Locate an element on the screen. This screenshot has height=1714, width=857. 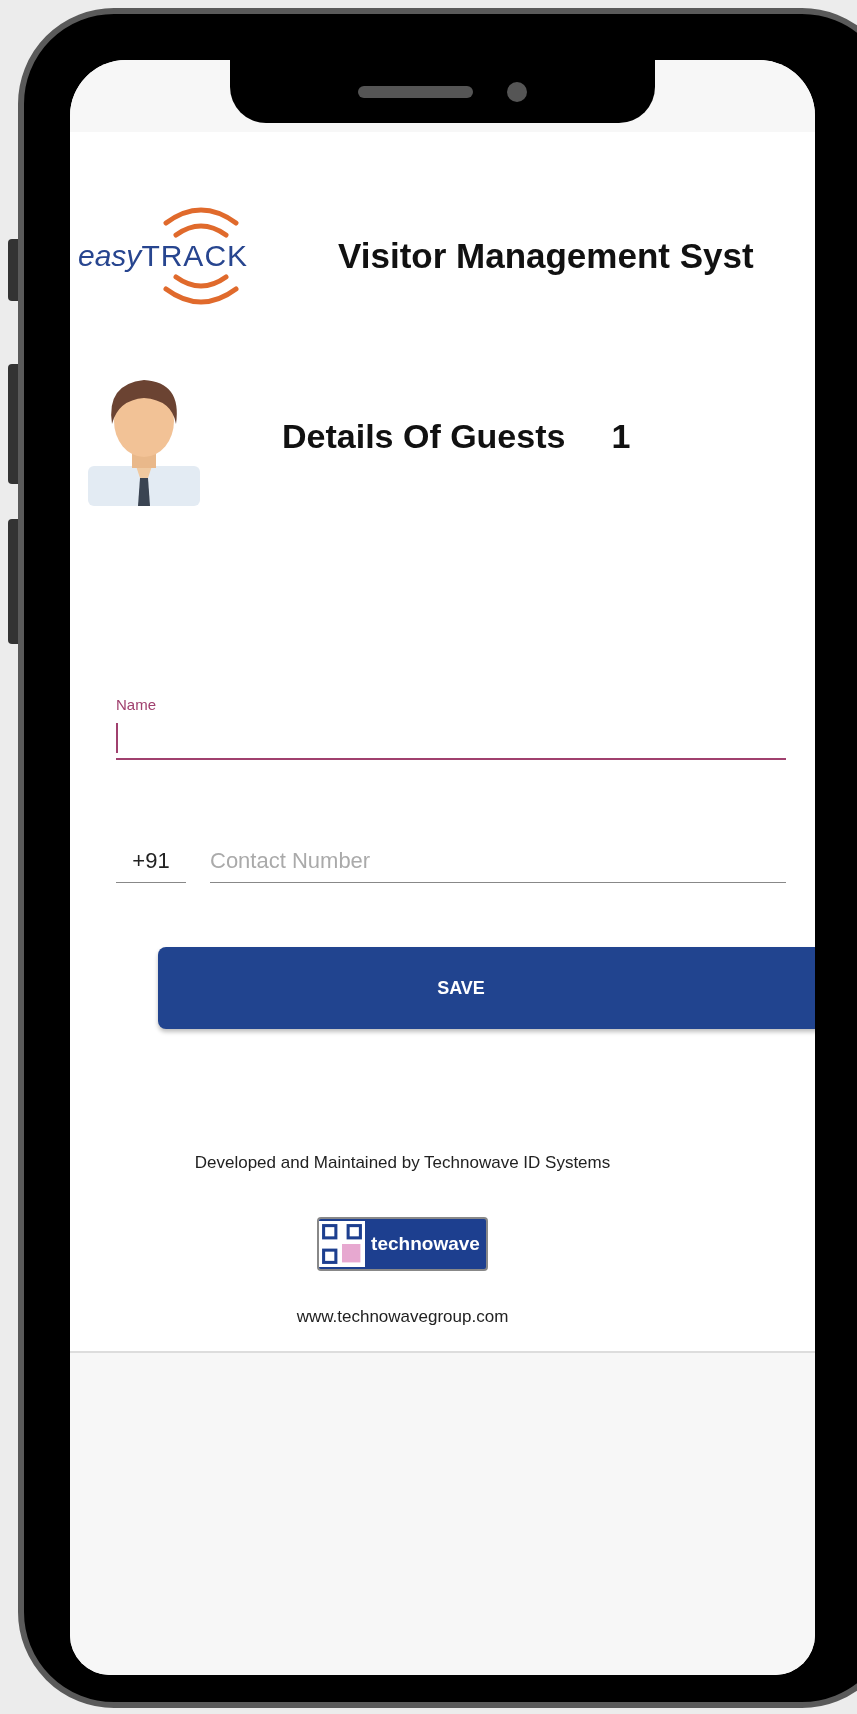
country-code-field: +91 is located at coordinates (151, 865).